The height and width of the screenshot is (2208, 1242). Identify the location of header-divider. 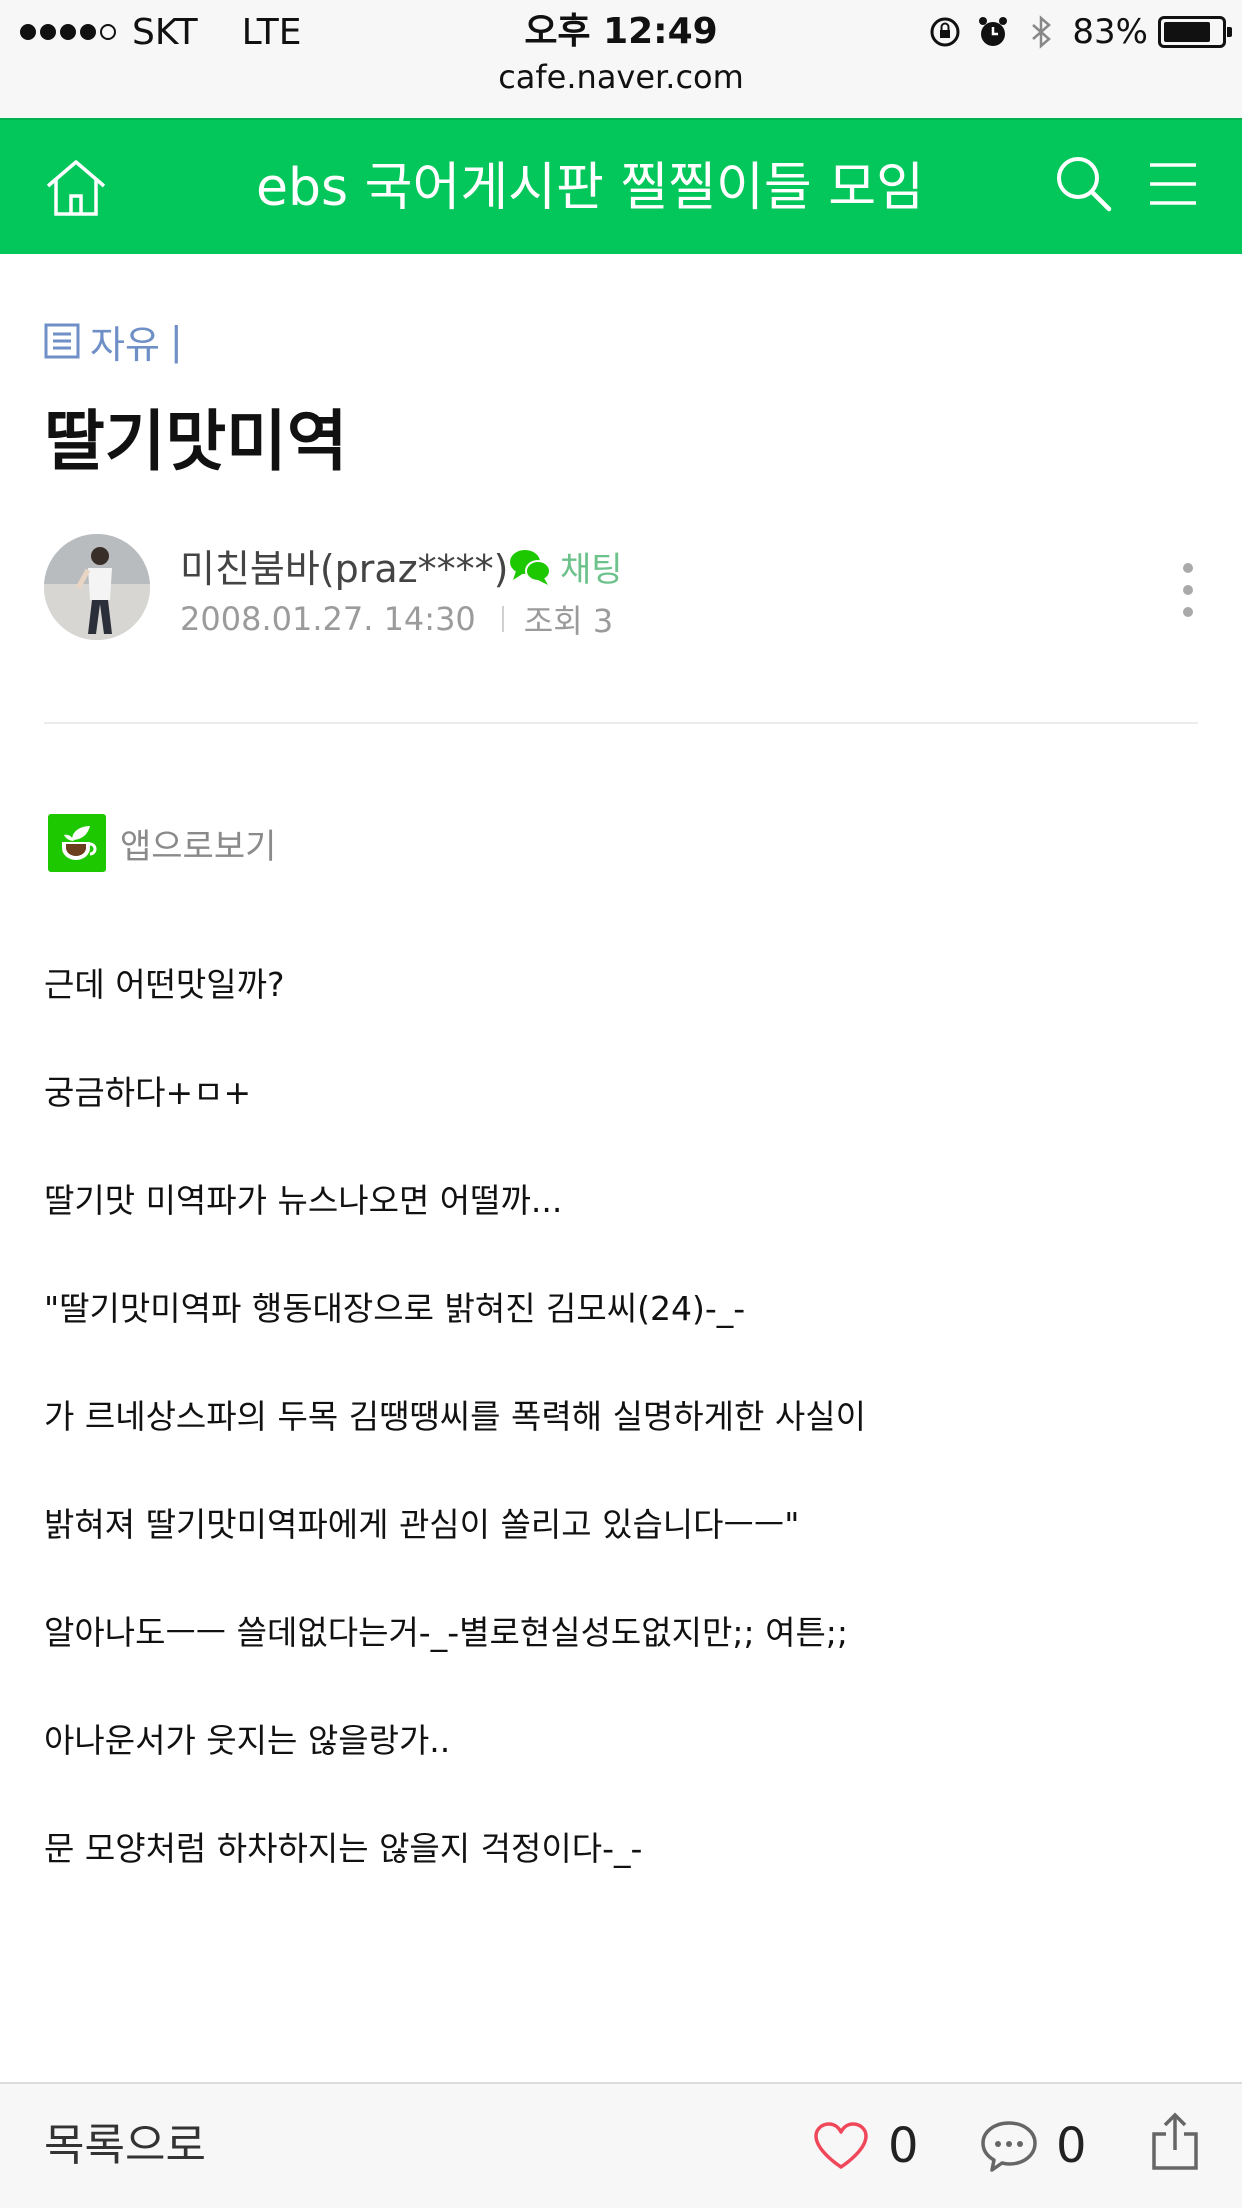
(621, 723).